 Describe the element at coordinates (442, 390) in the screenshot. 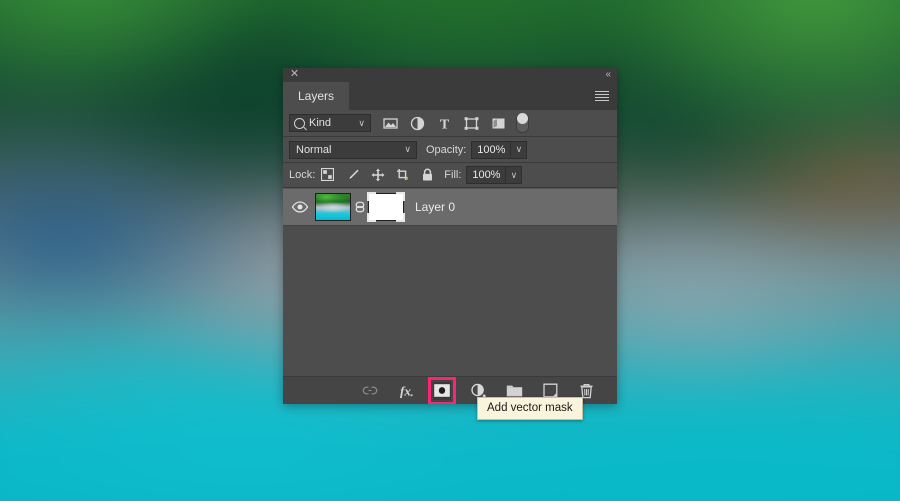

I see `add-vector-mask-button` at that location.